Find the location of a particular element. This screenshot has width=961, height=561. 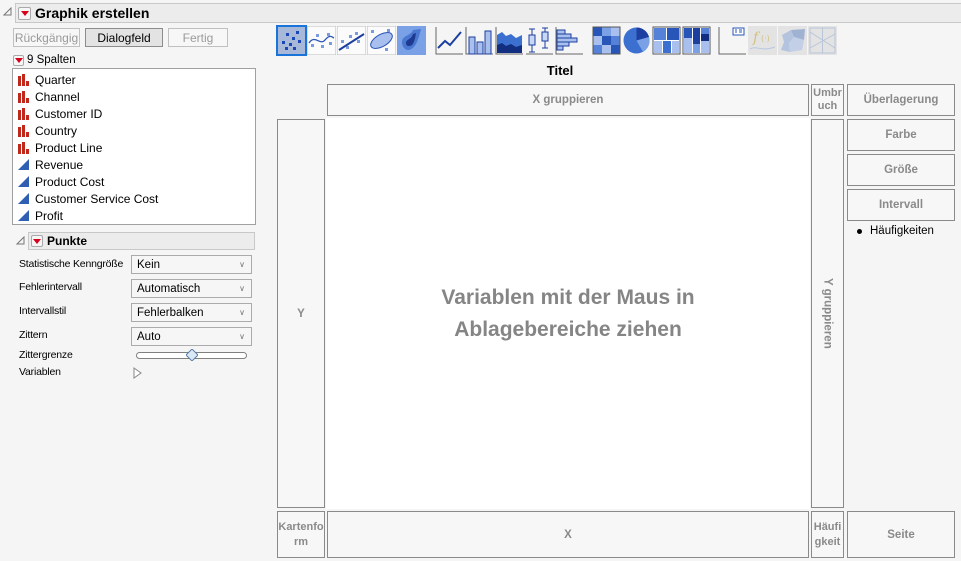

y-label: Y is located at coordinates (301, 313).